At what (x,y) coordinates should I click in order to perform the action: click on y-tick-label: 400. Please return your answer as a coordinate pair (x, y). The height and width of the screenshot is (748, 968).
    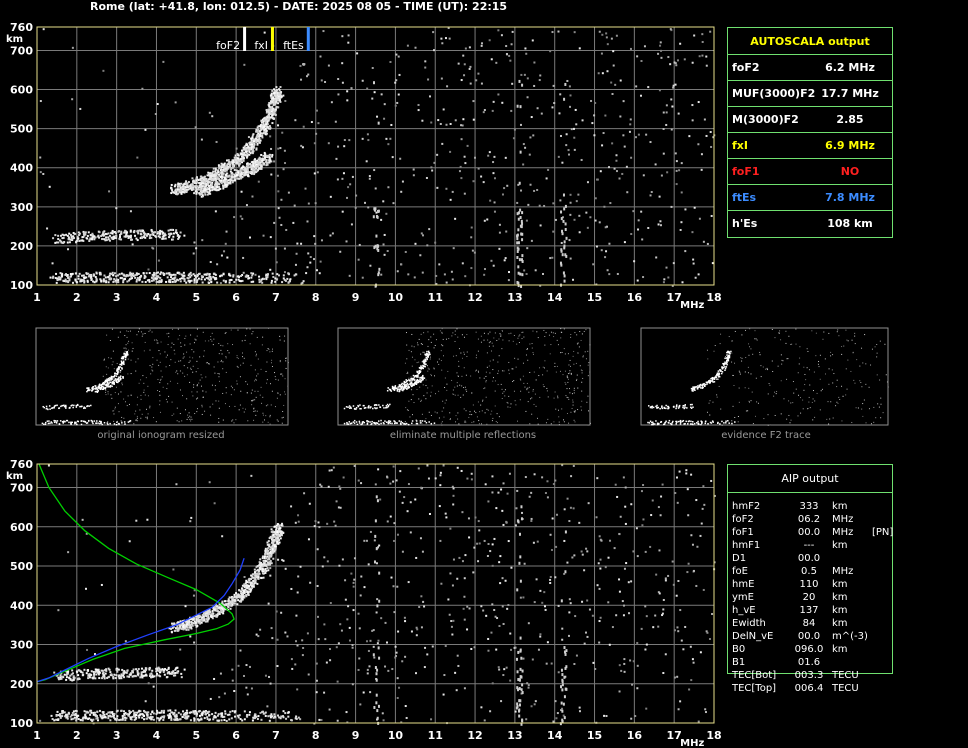
    Looking at the image, I should click on (21, 168).